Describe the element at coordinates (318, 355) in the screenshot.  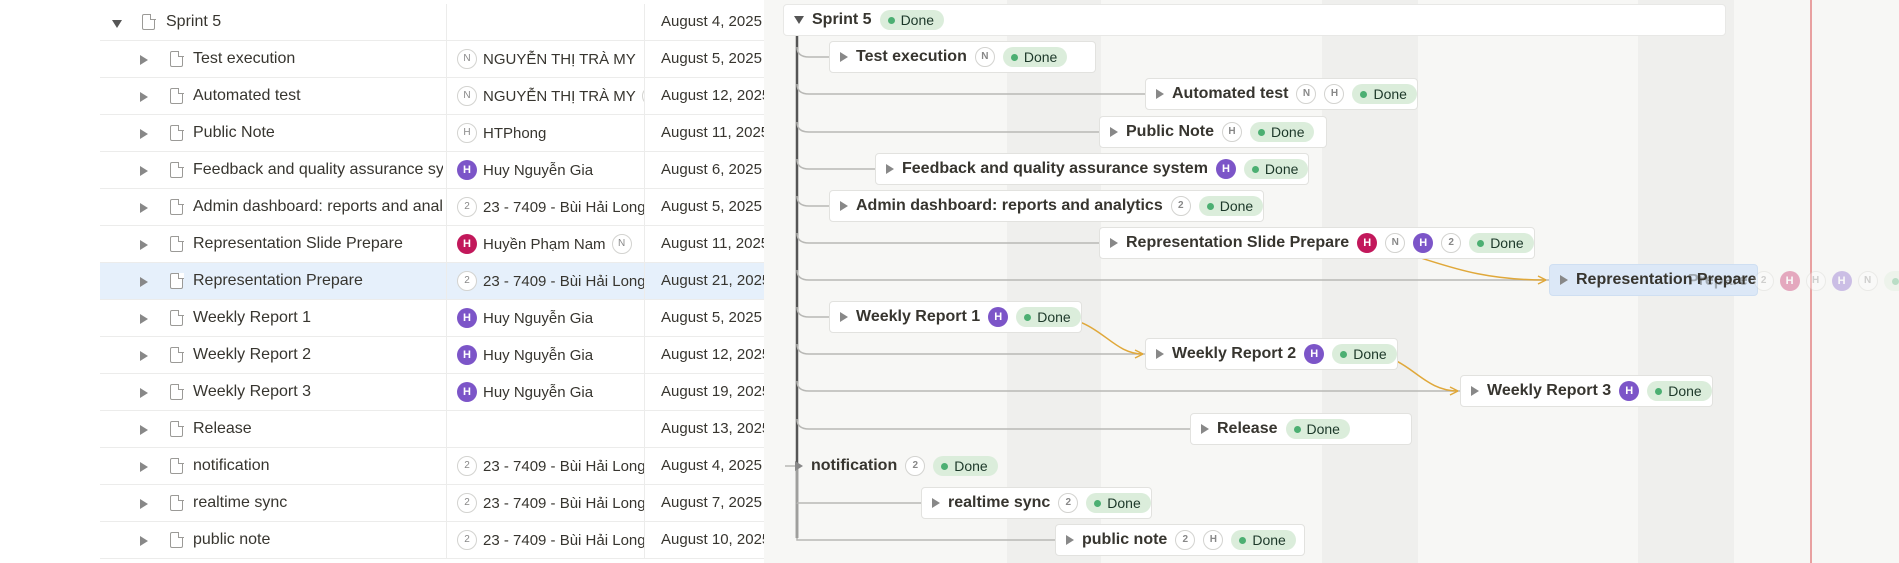
I see `row-title: Weekly Report 2` at that location.